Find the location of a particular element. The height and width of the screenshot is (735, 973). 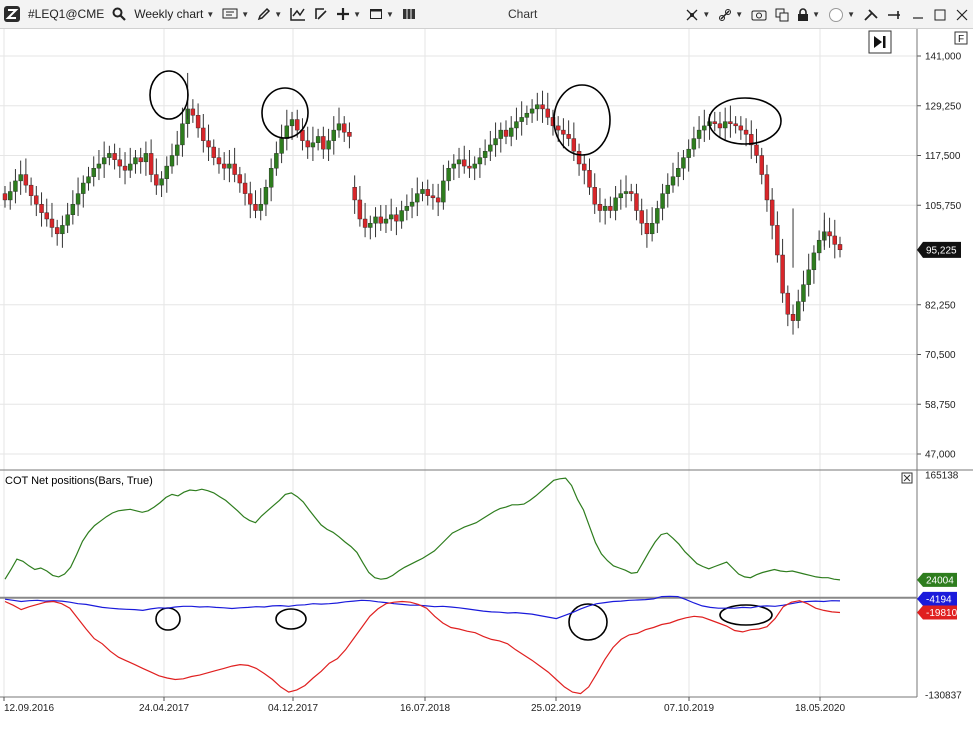

close-indicator-icon is located at coordinates (907, 478).